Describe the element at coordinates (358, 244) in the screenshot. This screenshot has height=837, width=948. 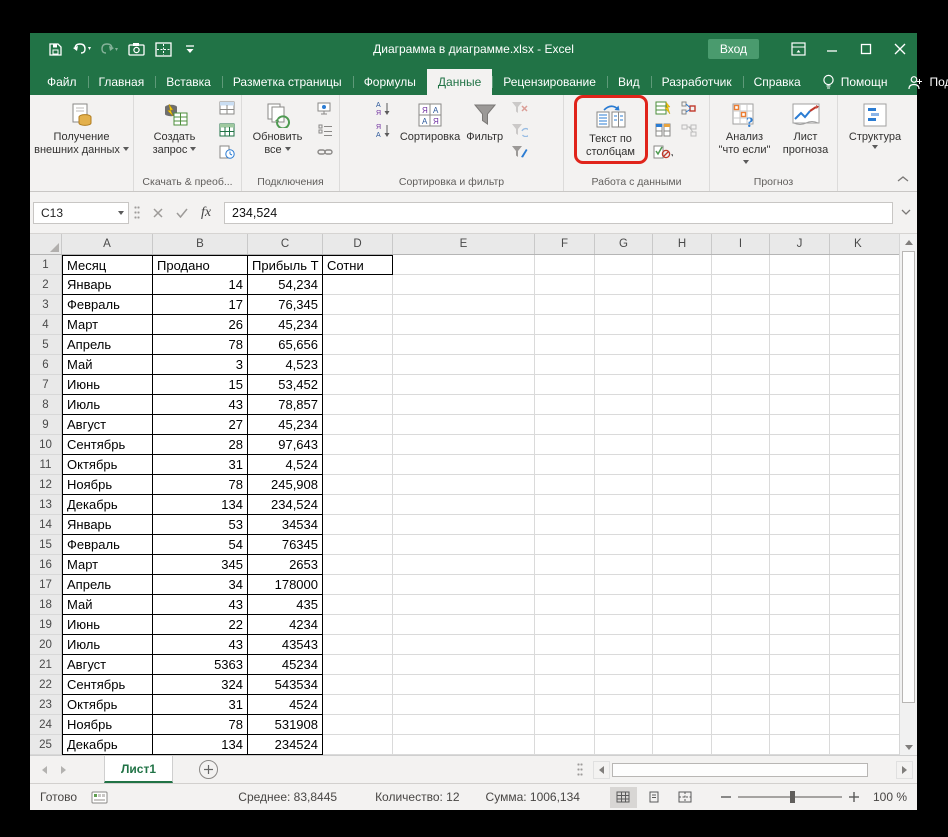
I see `column-header: D` at that location.